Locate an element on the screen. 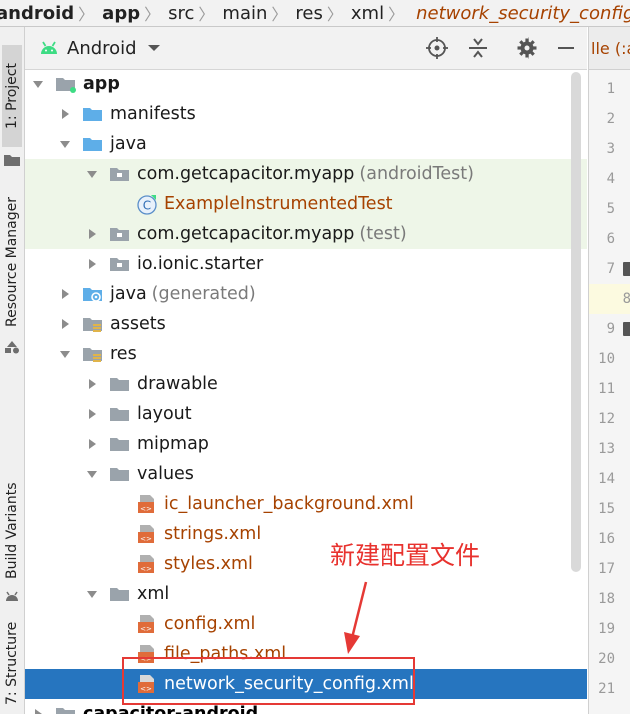  line-number: 20 is located at coordinates (606, 659).